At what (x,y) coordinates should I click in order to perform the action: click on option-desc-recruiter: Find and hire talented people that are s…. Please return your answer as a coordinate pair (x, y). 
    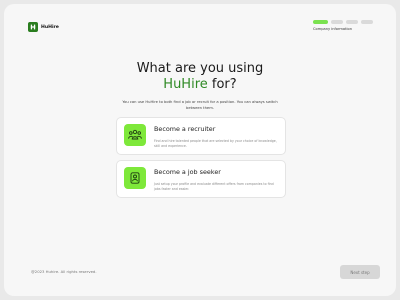
    Looking at the image, I should click on (215, 143).